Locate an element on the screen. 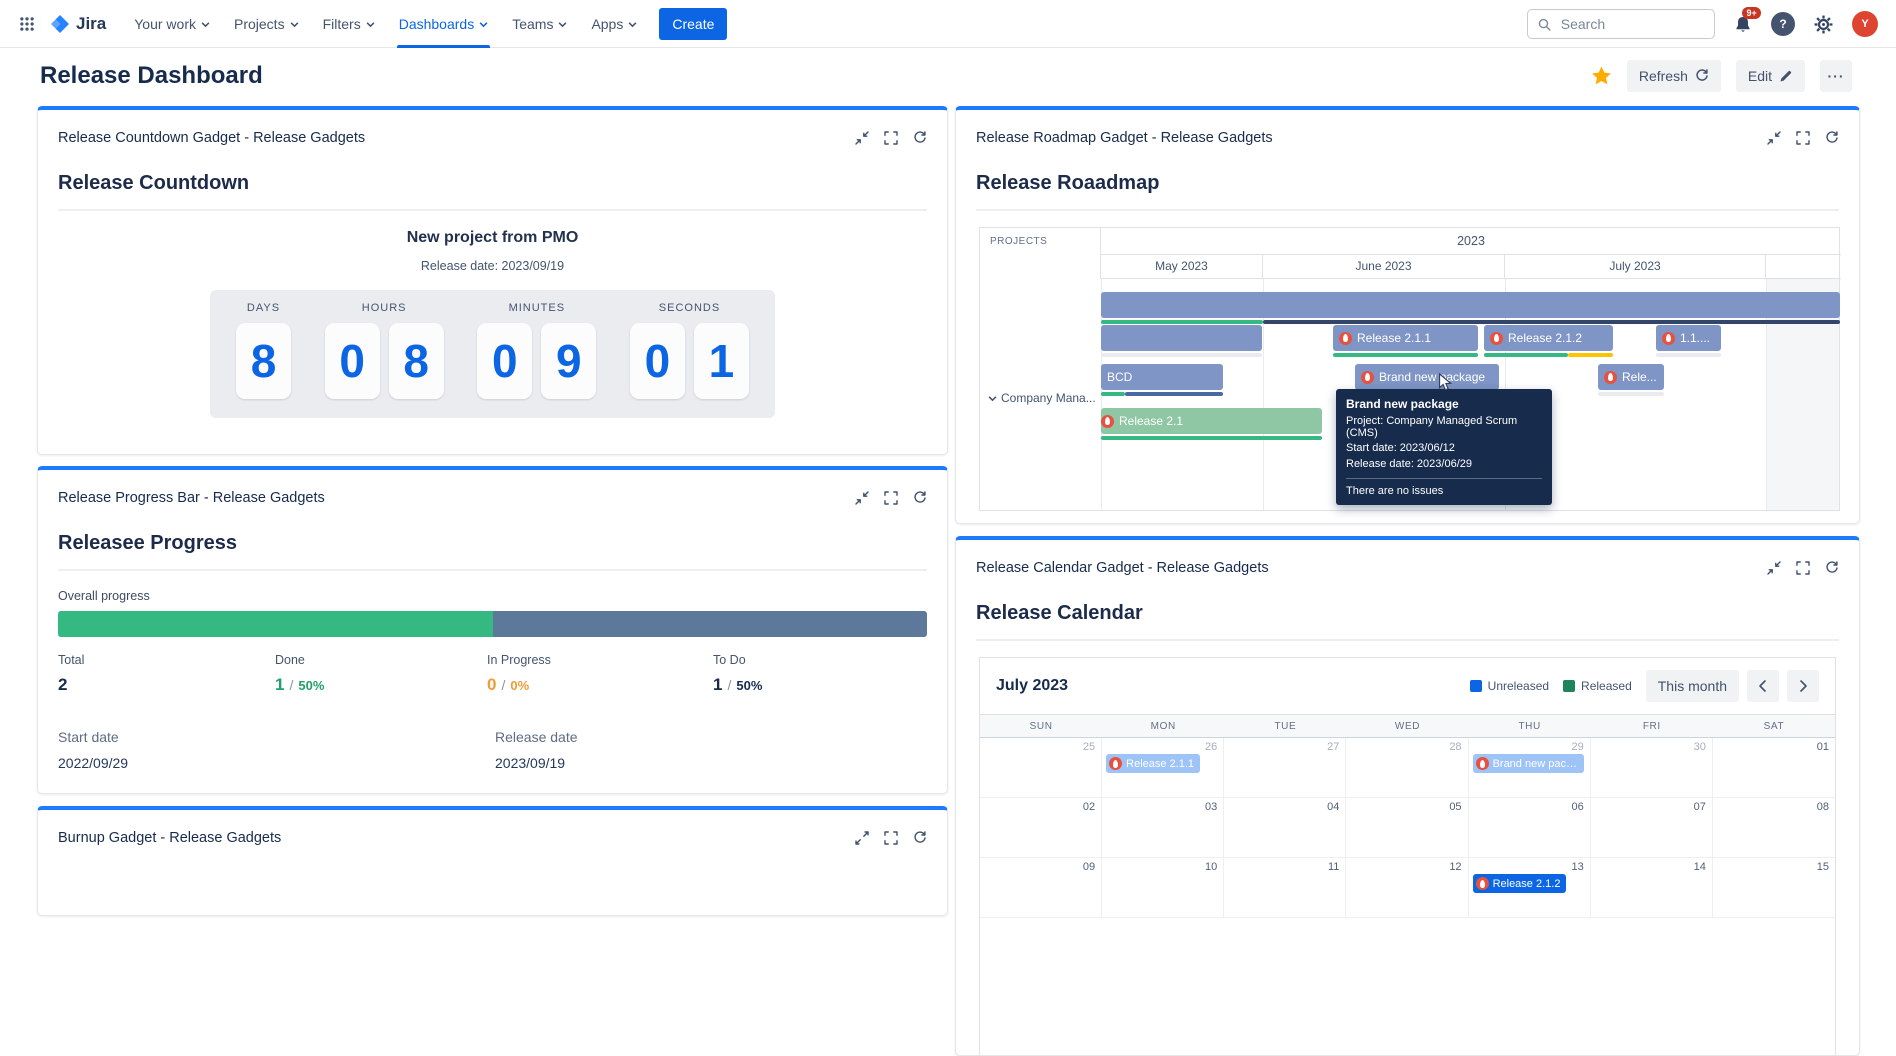  bar-label: Release 2.1.2 is located at coordinates (1545, 338).